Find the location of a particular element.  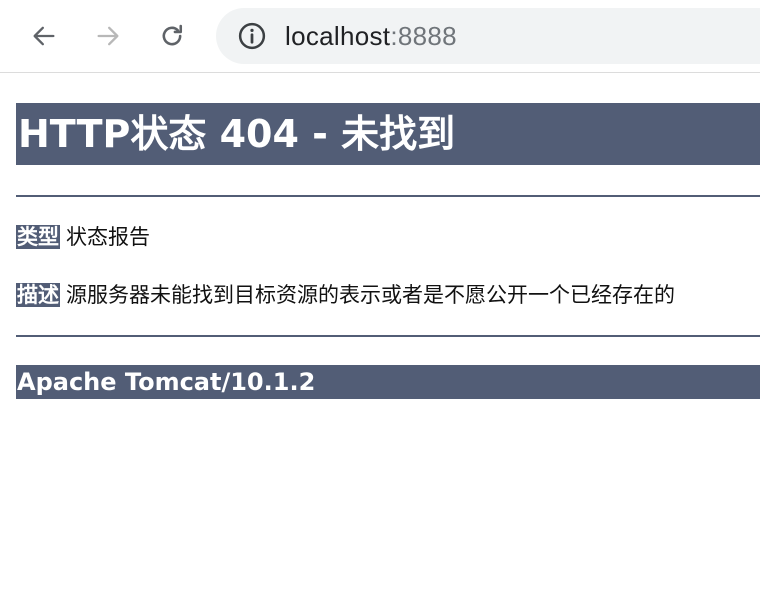

type-row: 类型 状态报告 is located at coordinates (83, 237).